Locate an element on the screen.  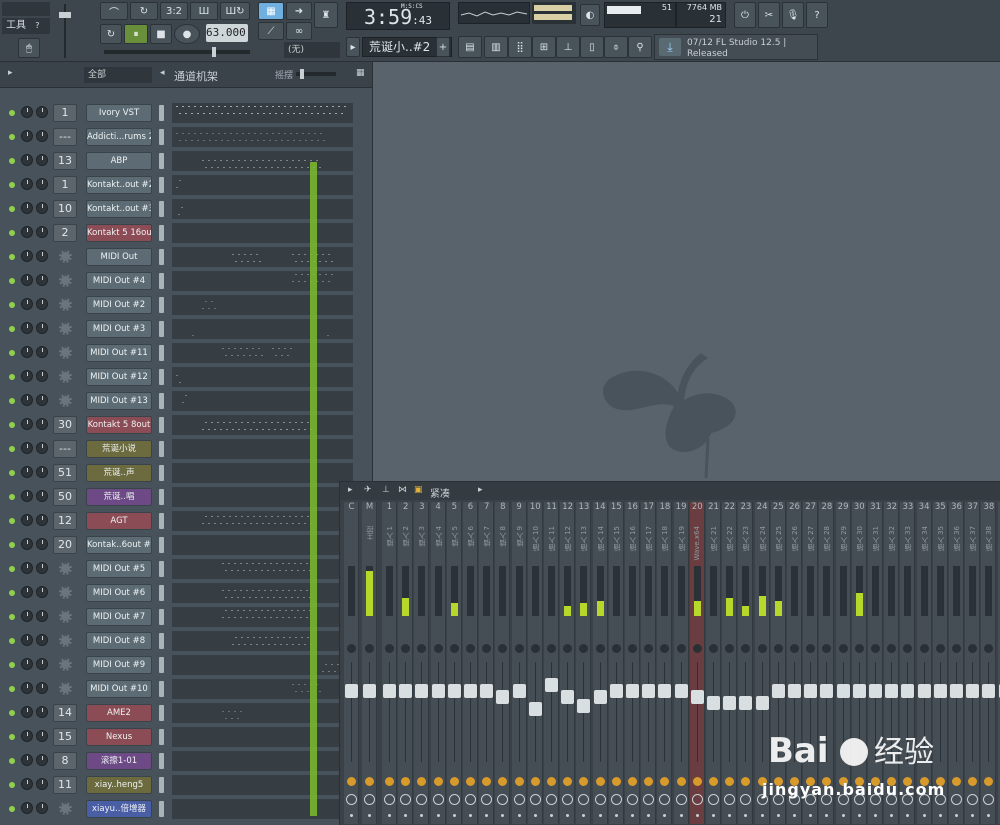
gear-icon is located at coordinates (65, 616).